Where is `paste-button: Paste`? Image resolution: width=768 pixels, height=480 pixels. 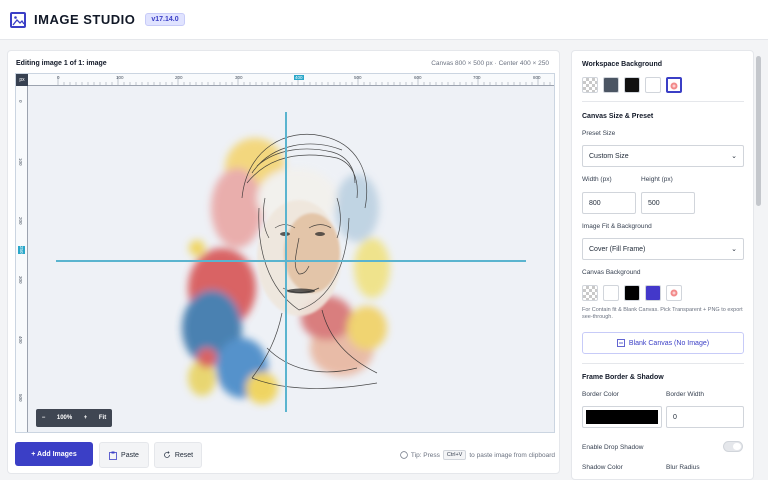
paste-button: Paste is located at coordinates (124, 455).